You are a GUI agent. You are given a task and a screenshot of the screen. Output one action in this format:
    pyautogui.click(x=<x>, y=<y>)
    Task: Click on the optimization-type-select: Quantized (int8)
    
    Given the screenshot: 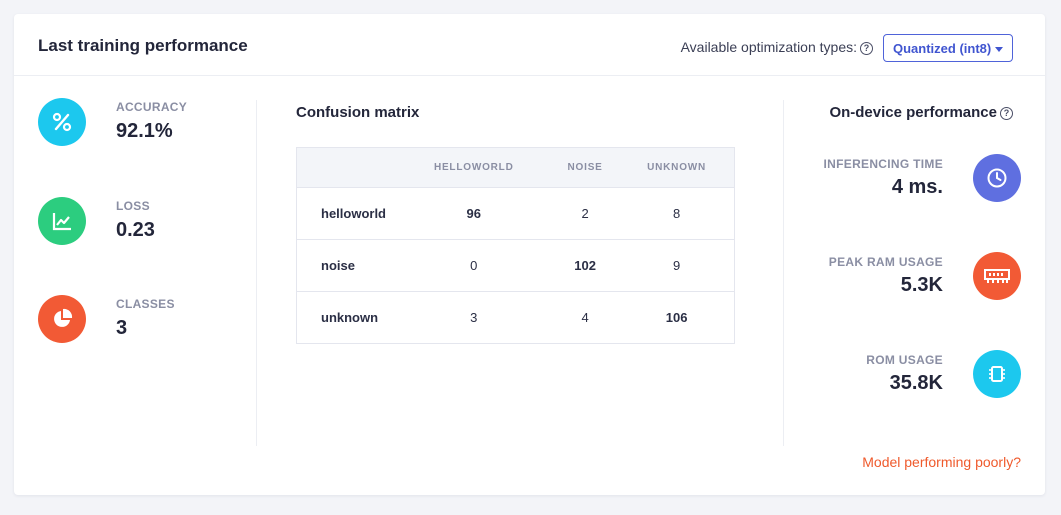 What is the action you would take?
    pyautogui.click(x=948, y=48)
    